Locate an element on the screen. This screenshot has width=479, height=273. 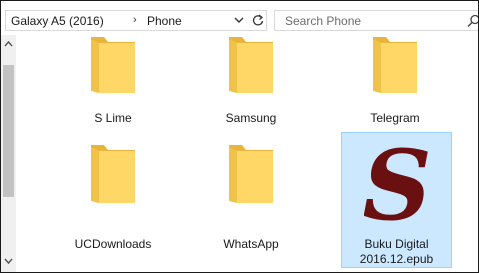
folder-item-whatsapp: WhatsApp is located at coordinates (251, 204).